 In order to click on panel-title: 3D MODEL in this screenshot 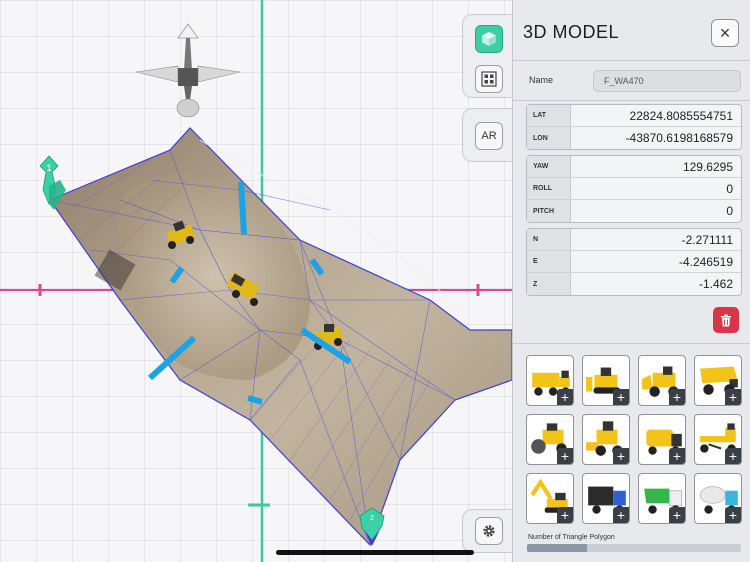, I will do `click(571, 32)`.